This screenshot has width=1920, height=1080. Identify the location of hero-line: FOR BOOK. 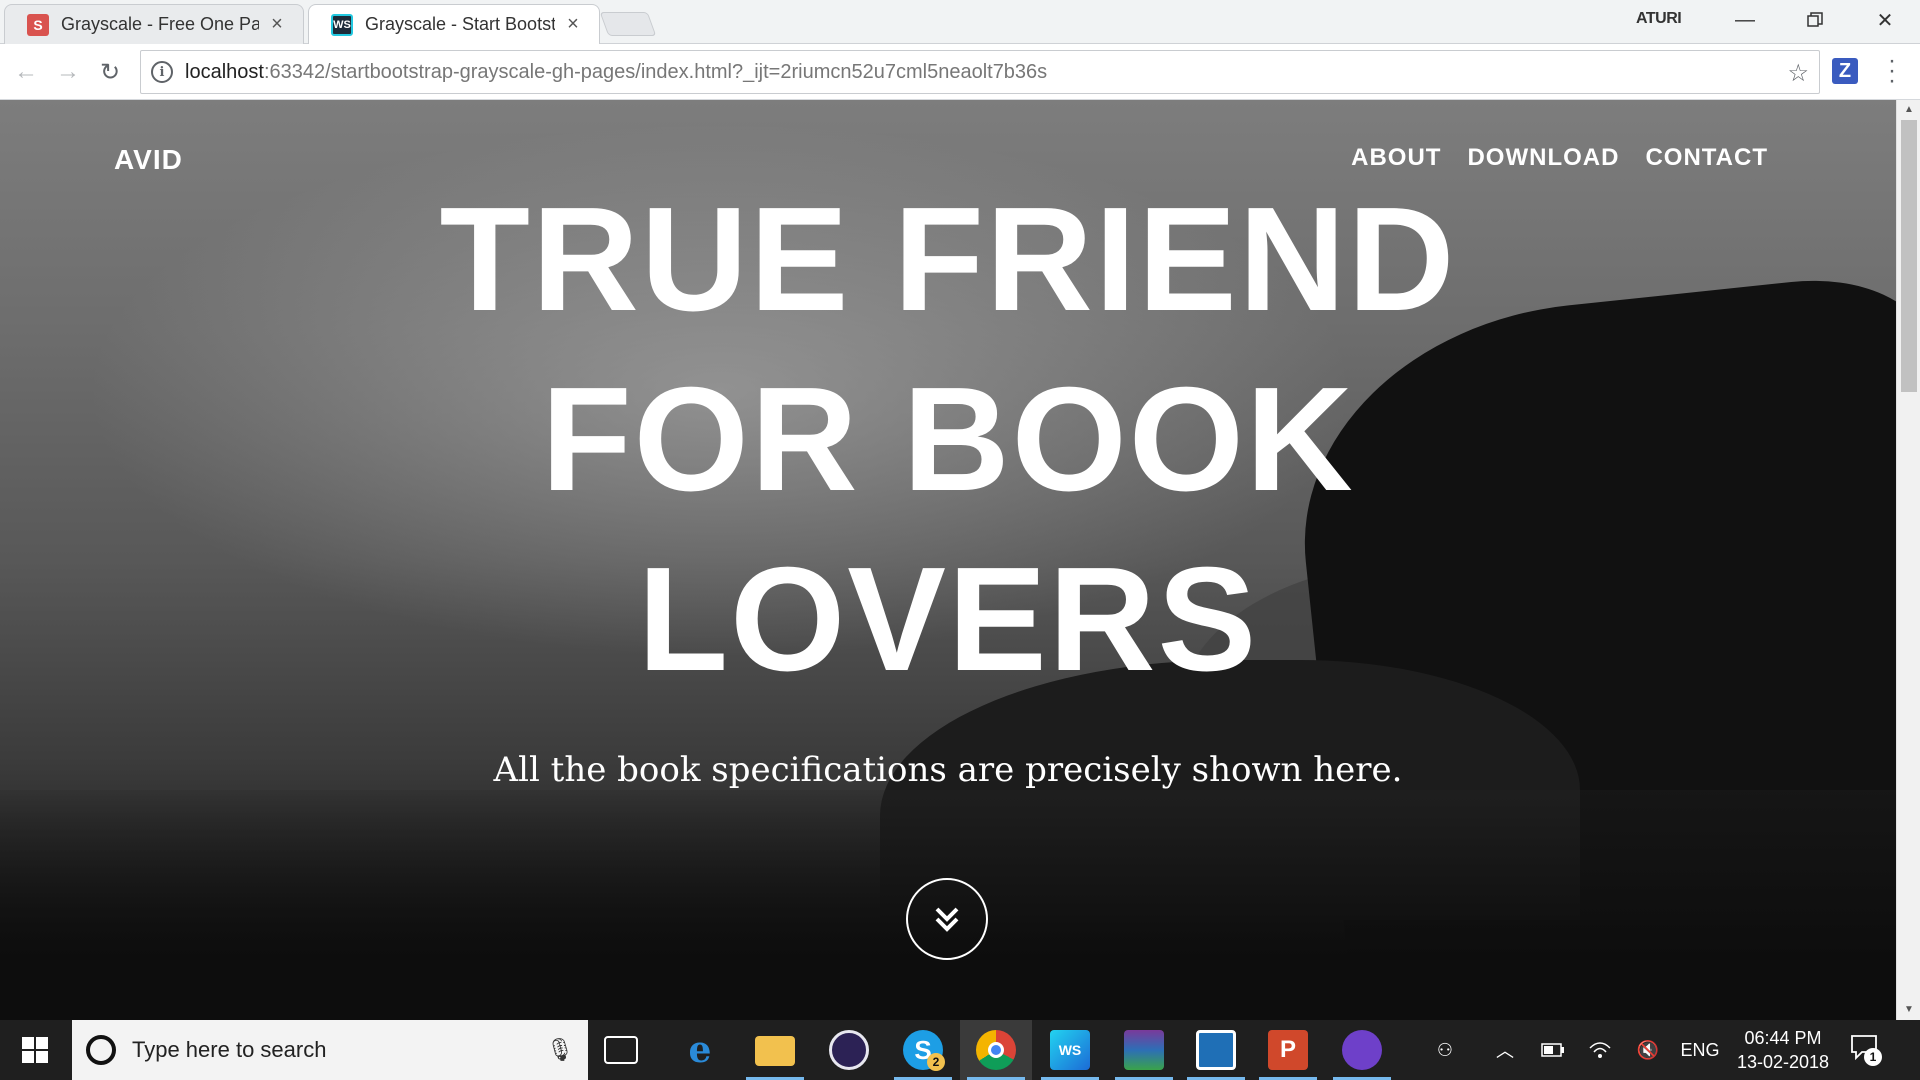
(948, 439).